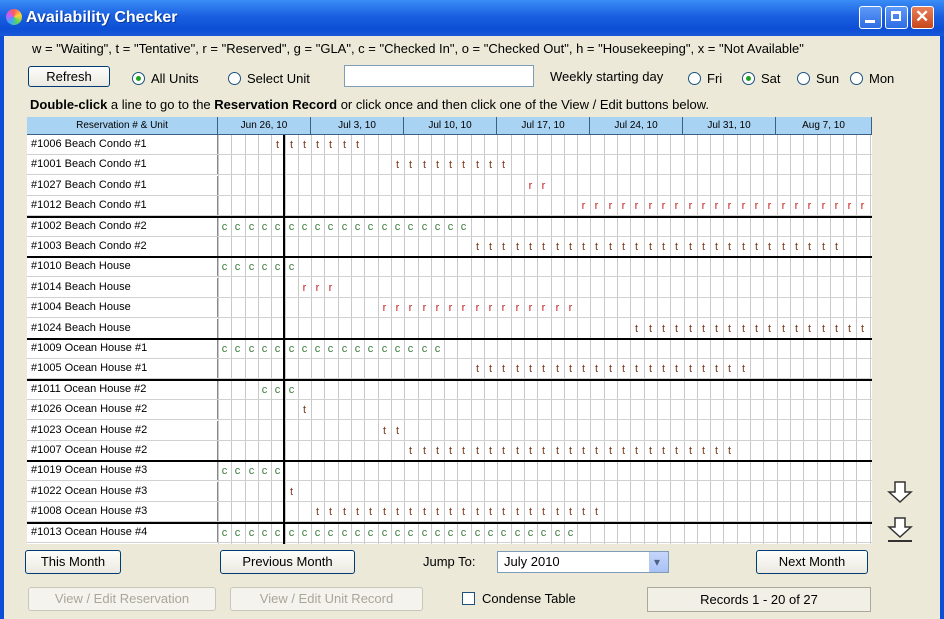 Image resolution: width=944 pixels, height=619 pixels. What do you see at coordinates (122, 492) in the screenshot?
I see `reservation-row-label: #1022 Ocean House #3` at bounding box center [122, 492].